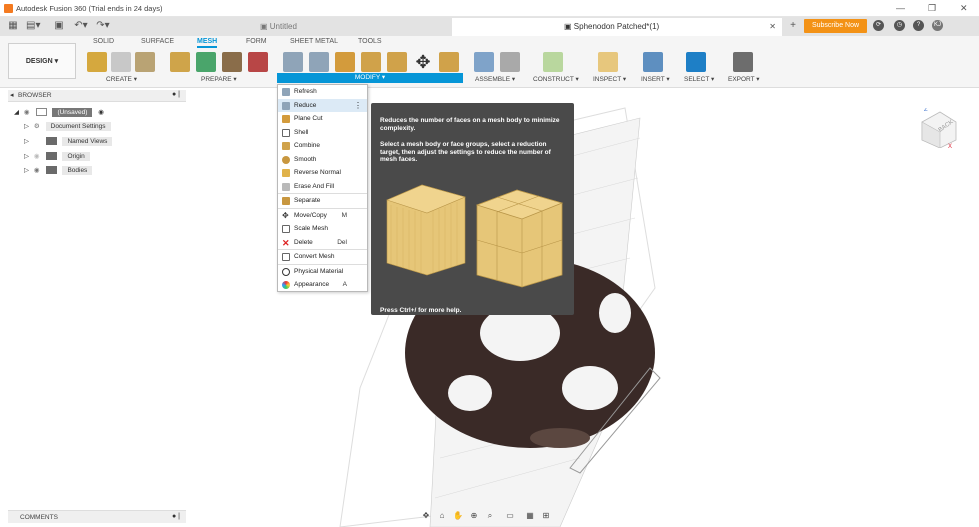  What do you see at coordinates (458, 516) in the screenshot?
I see `pan-icon: ✋` at bounding box center [458, 516].